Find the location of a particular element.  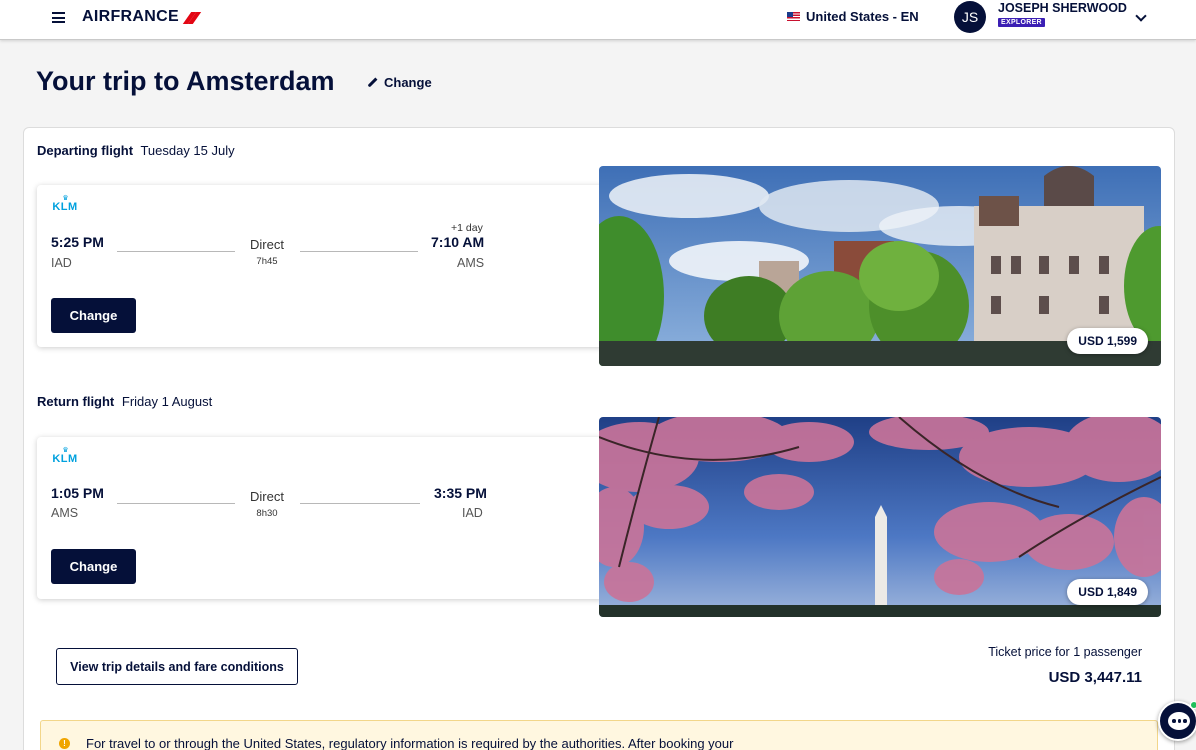

arrival-airport: IAD is located at coordinates (472, 513).